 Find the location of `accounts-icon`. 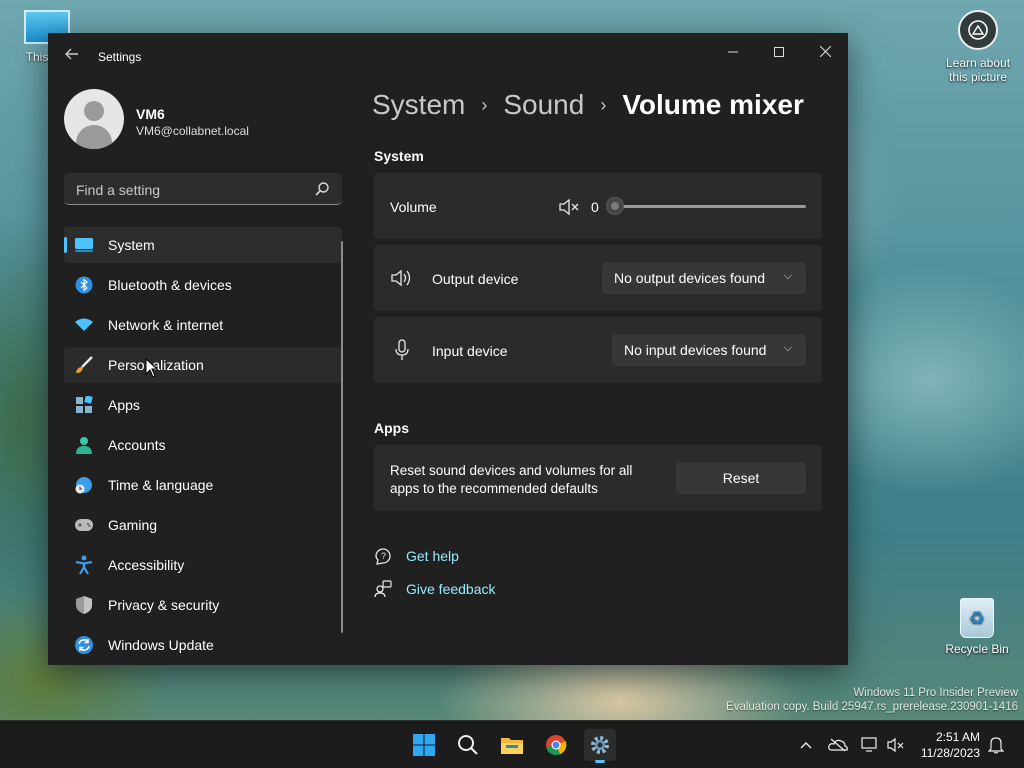

accounts-icon is located at coordinates (84, 445).